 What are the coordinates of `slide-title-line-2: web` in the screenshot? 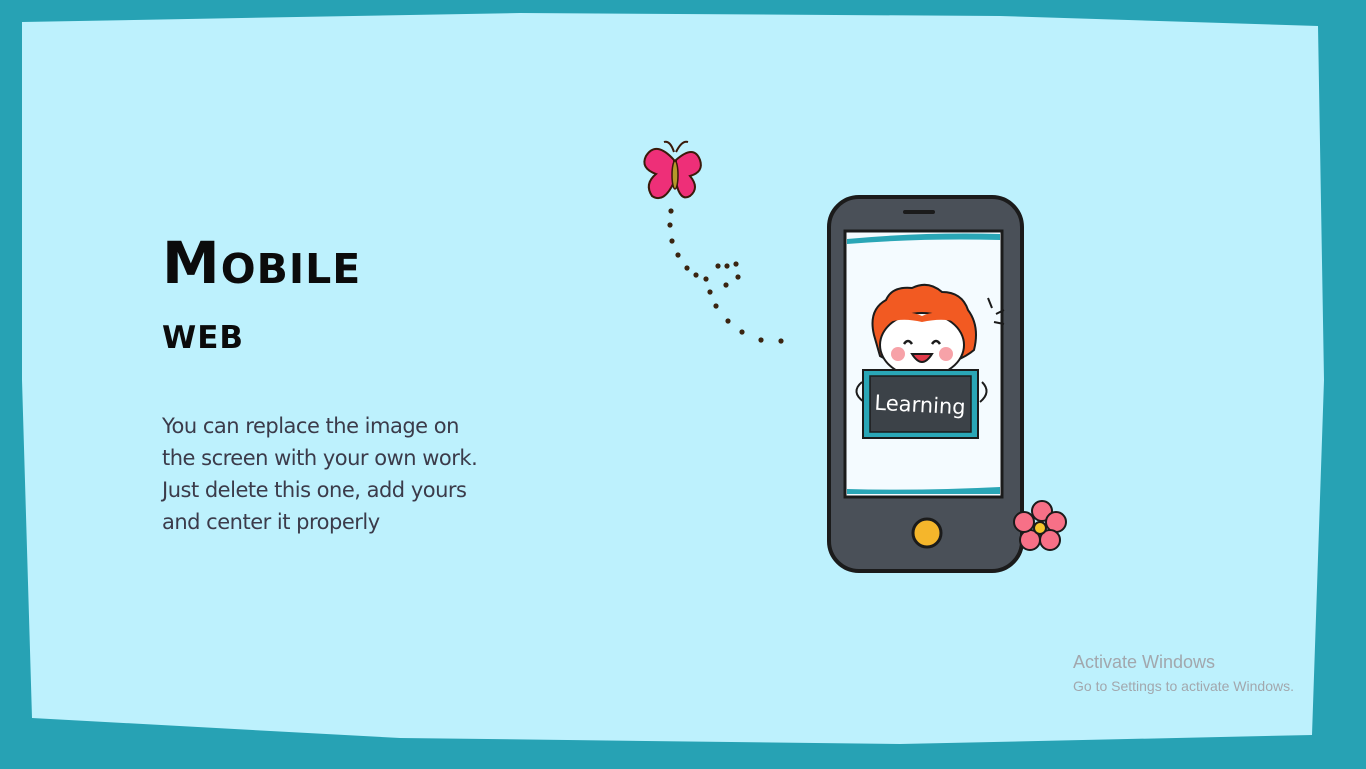 It's located at (203, 333).